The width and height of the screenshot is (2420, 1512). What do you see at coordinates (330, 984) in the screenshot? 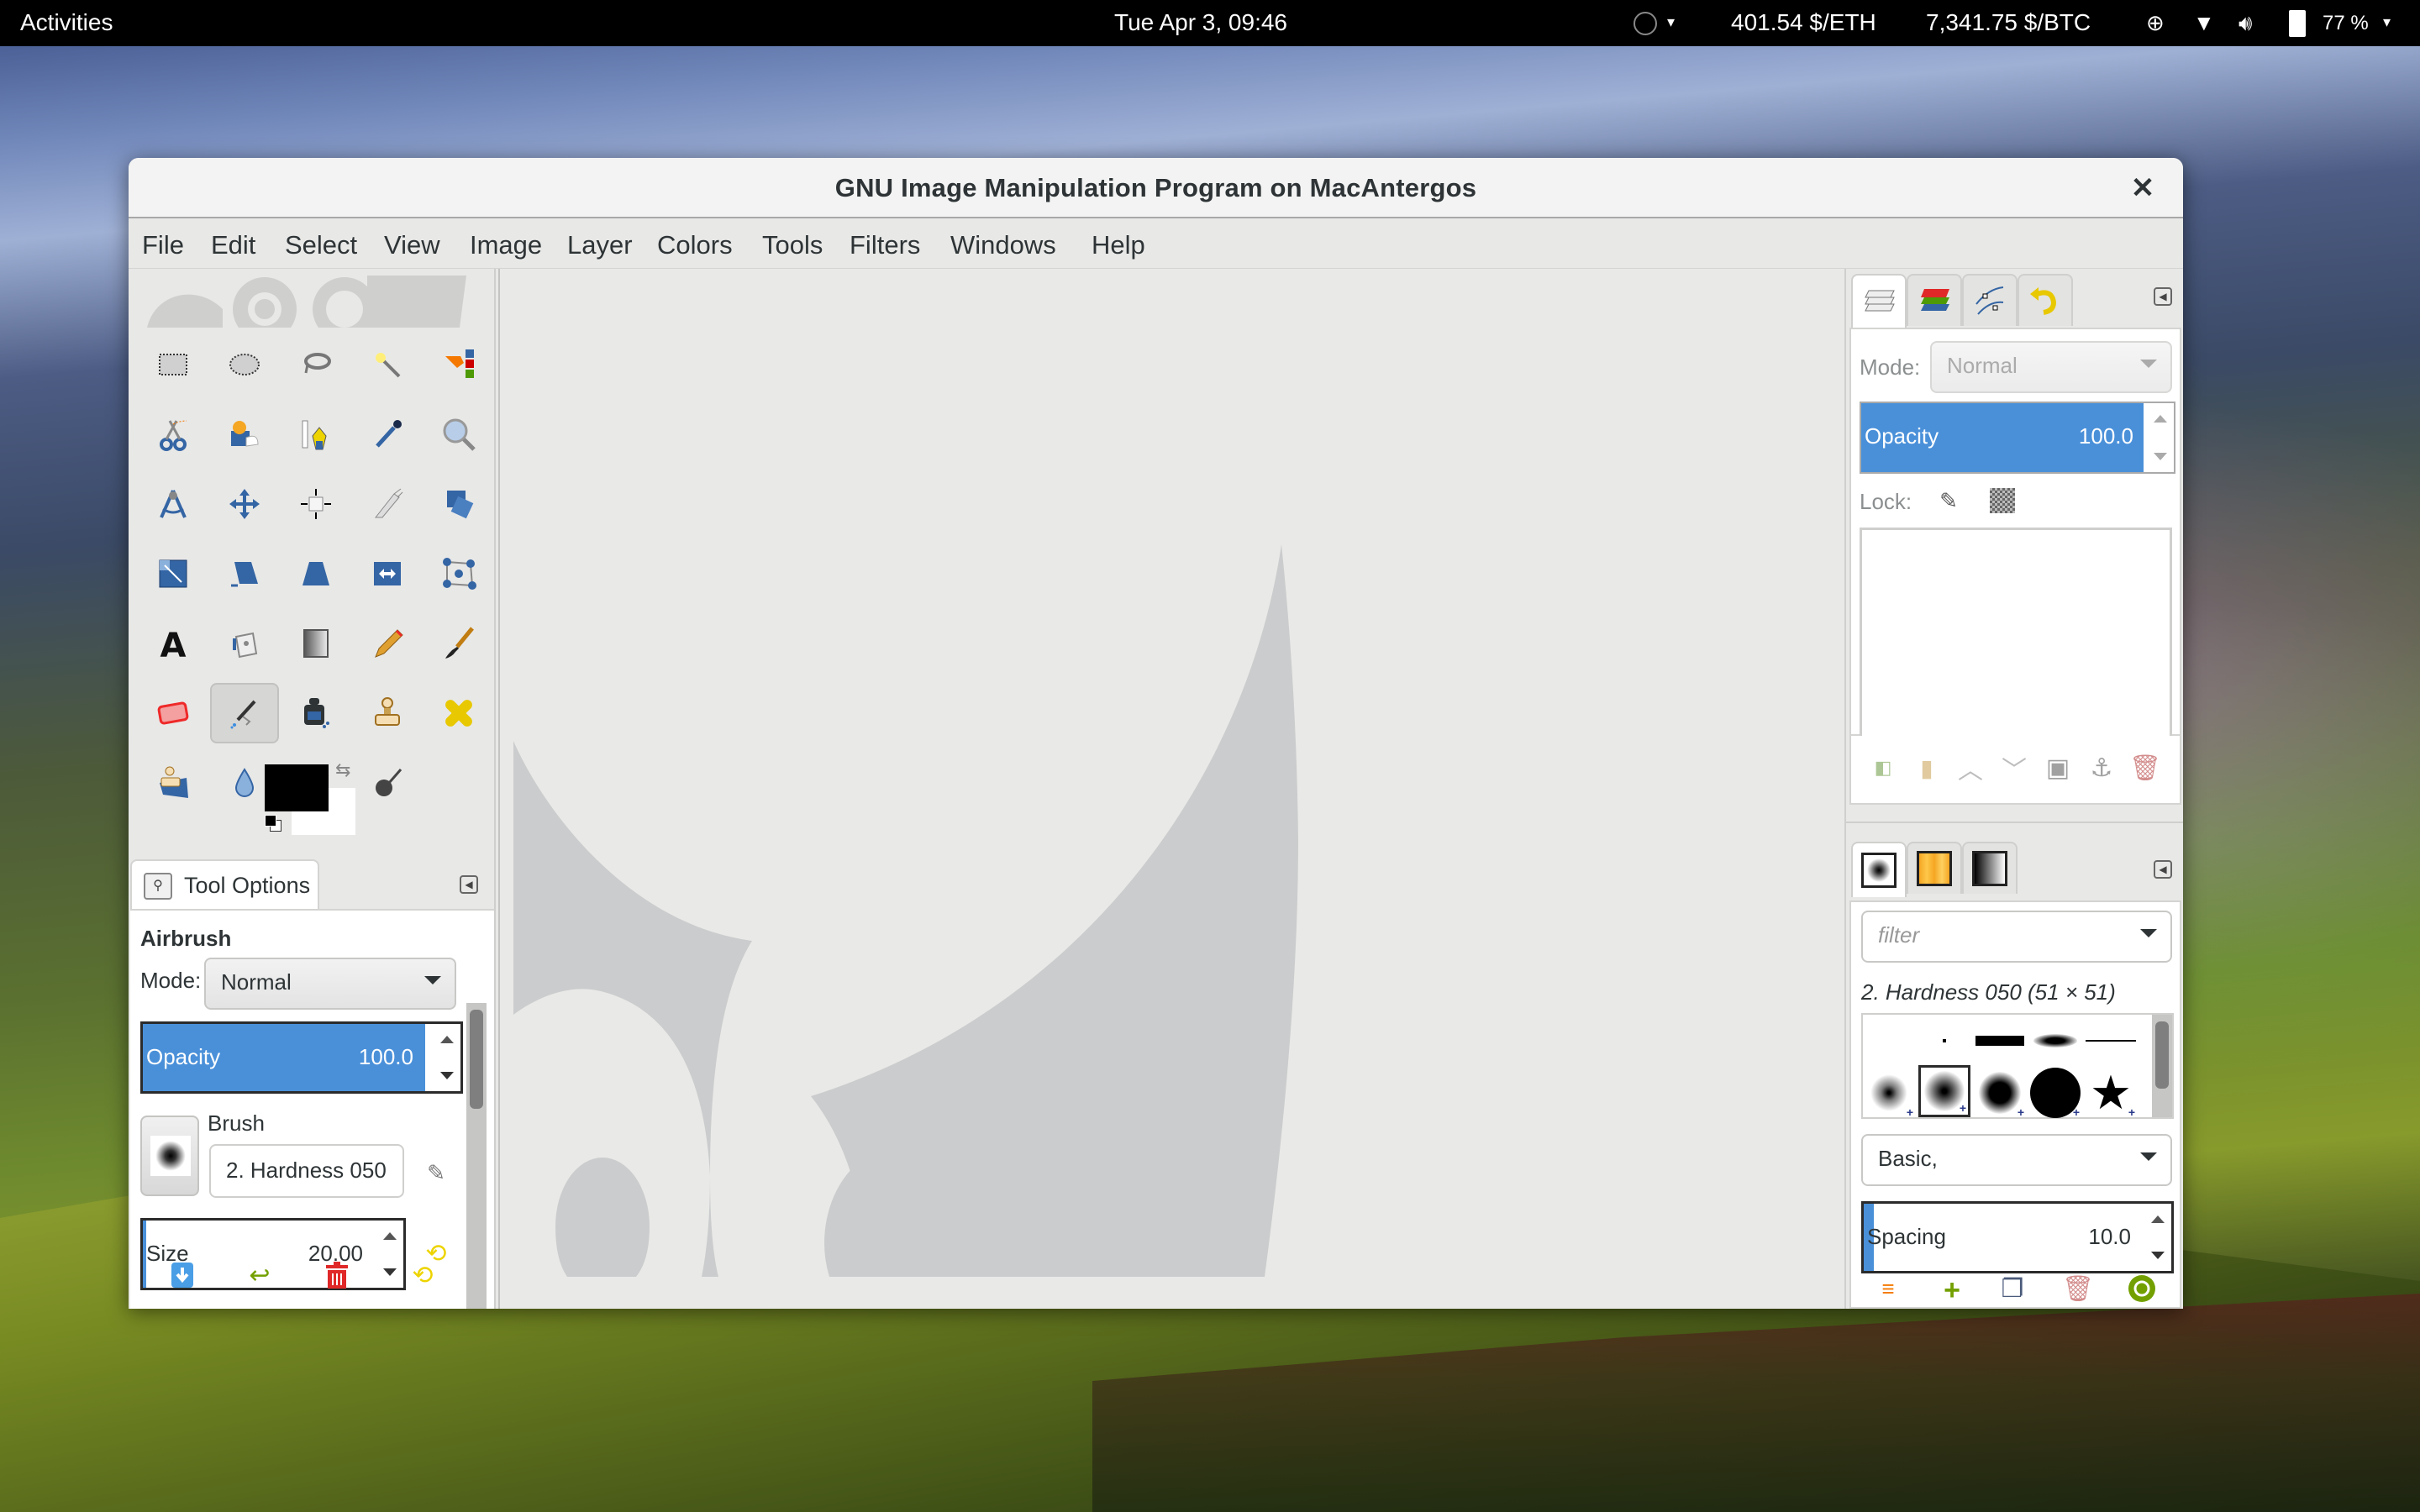
I see `mode-dropdown: Normal` at bounding box center [330, 984].